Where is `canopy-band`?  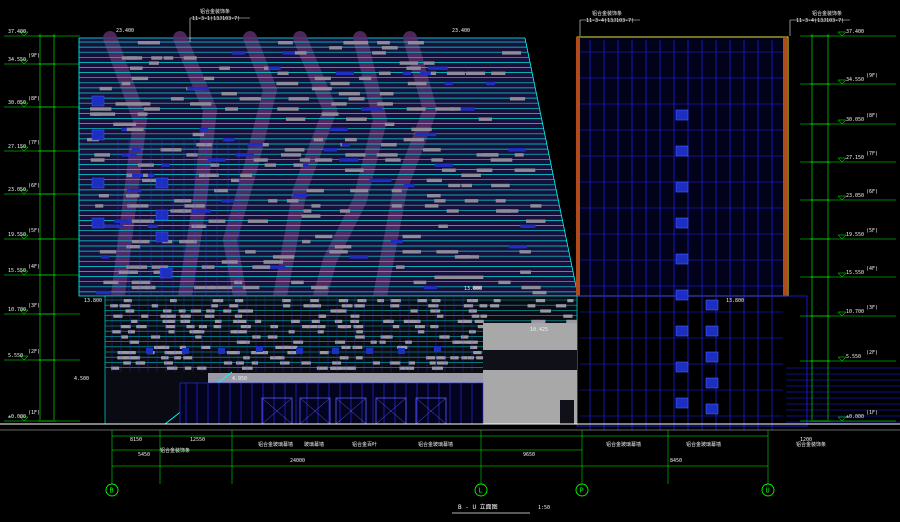
canopy-band is located at coordinates (345, 378).